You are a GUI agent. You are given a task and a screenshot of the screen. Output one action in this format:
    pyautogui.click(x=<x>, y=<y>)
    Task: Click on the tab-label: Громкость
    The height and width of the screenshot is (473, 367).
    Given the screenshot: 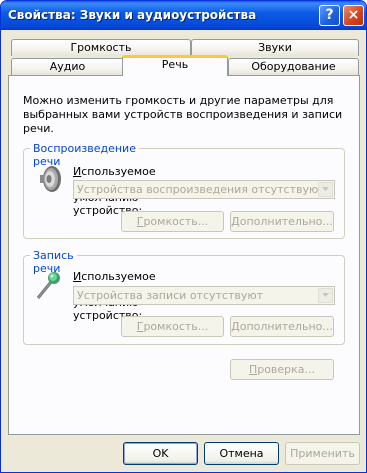 What is the action you would take?
    pyautogui.click(x=101, y=47)
    